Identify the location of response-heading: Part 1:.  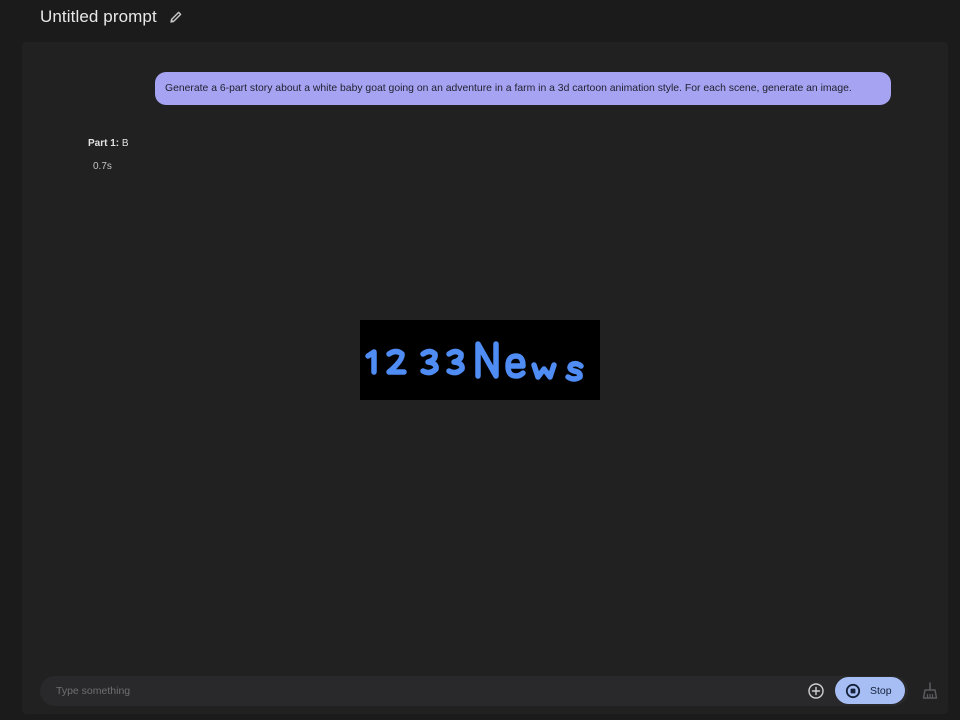
(104, 143).